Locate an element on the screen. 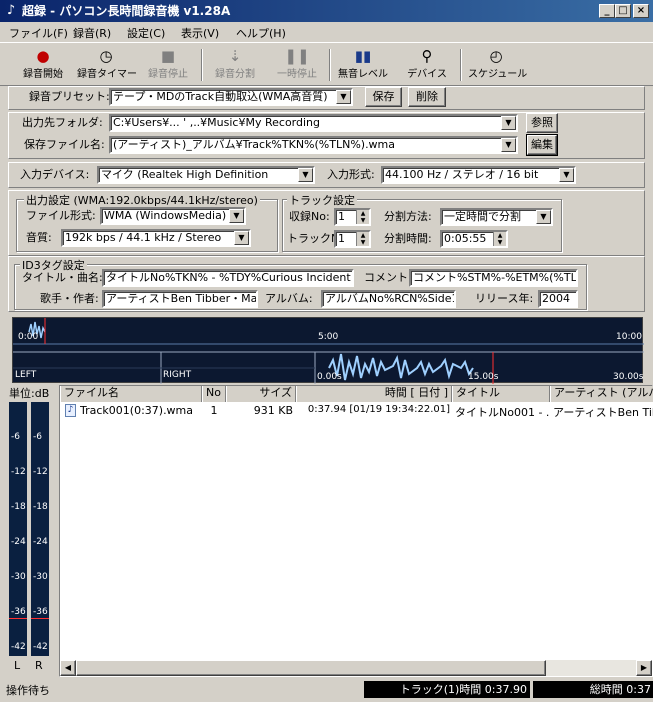 This screenshot has width=653, height=702. stop-icon: ■ is located at coordinates (168, 56).